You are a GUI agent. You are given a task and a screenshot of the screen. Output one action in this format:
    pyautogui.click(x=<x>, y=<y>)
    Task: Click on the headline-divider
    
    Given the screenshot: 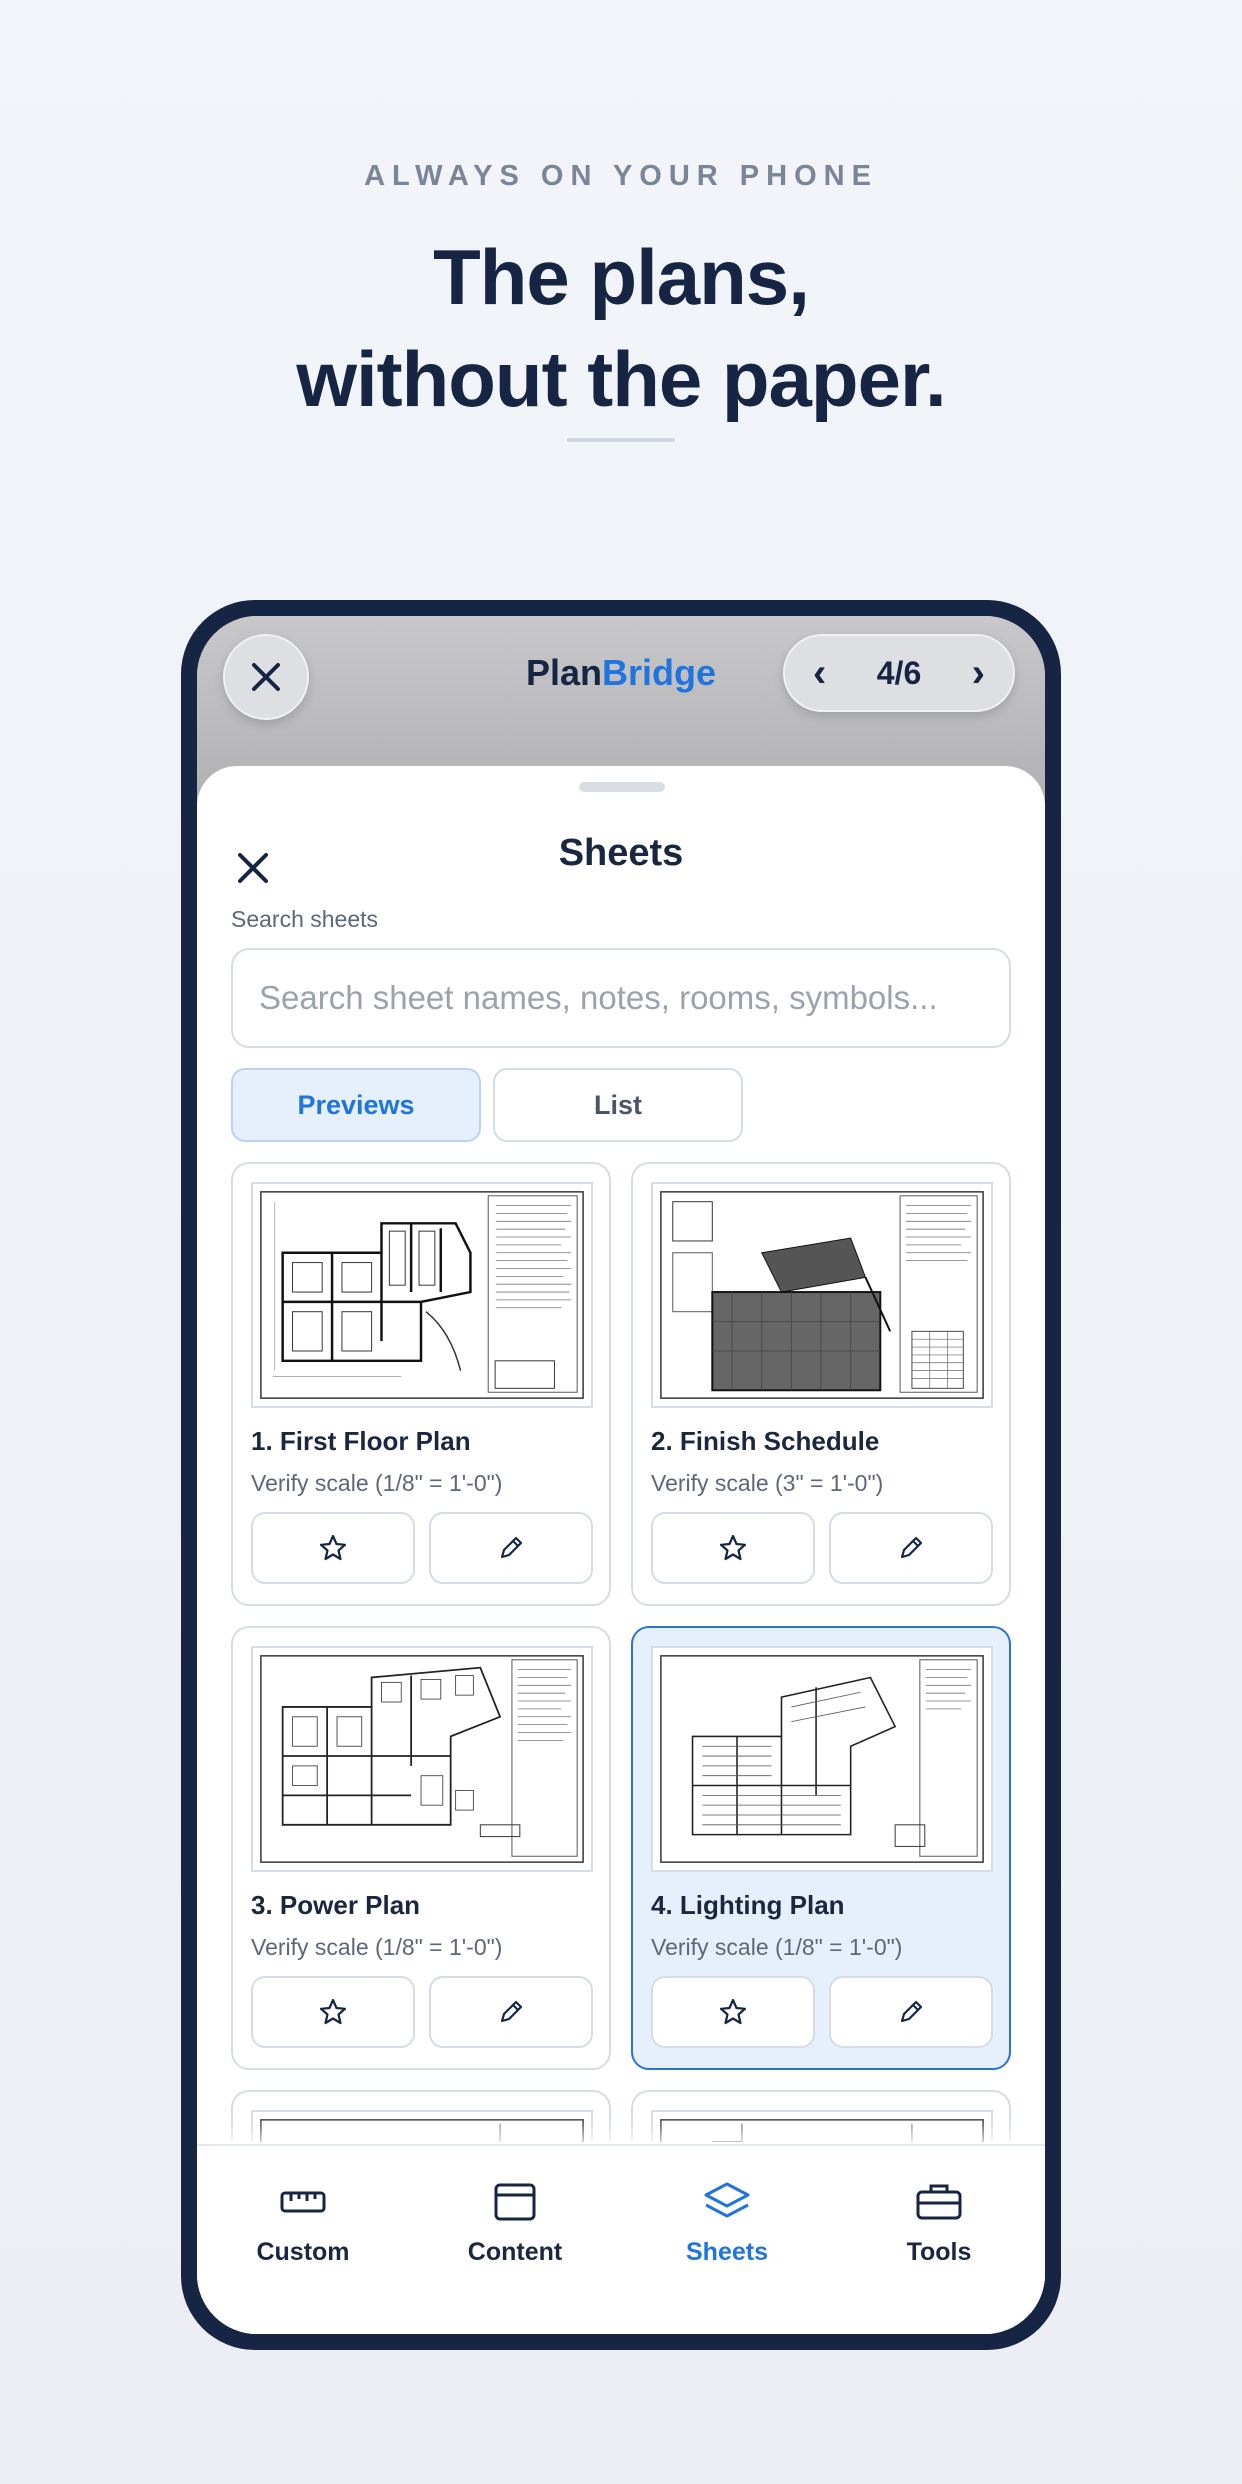 What is the action you would take?
    pyautogui.click(x=621, y=440)
    